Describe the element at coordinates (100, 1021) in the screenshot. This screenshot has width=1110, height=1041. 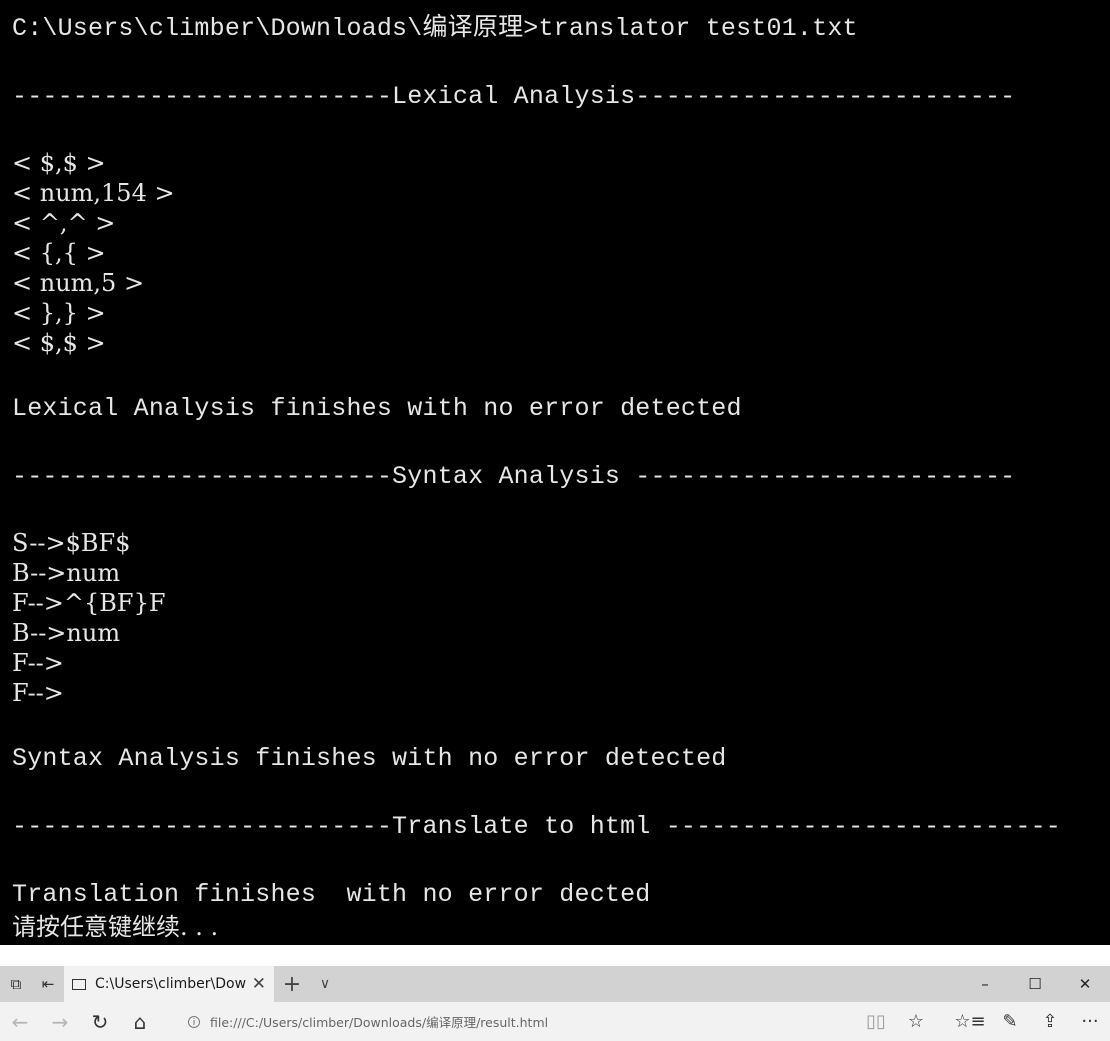
I see `refresh-button: ↻` at that location.